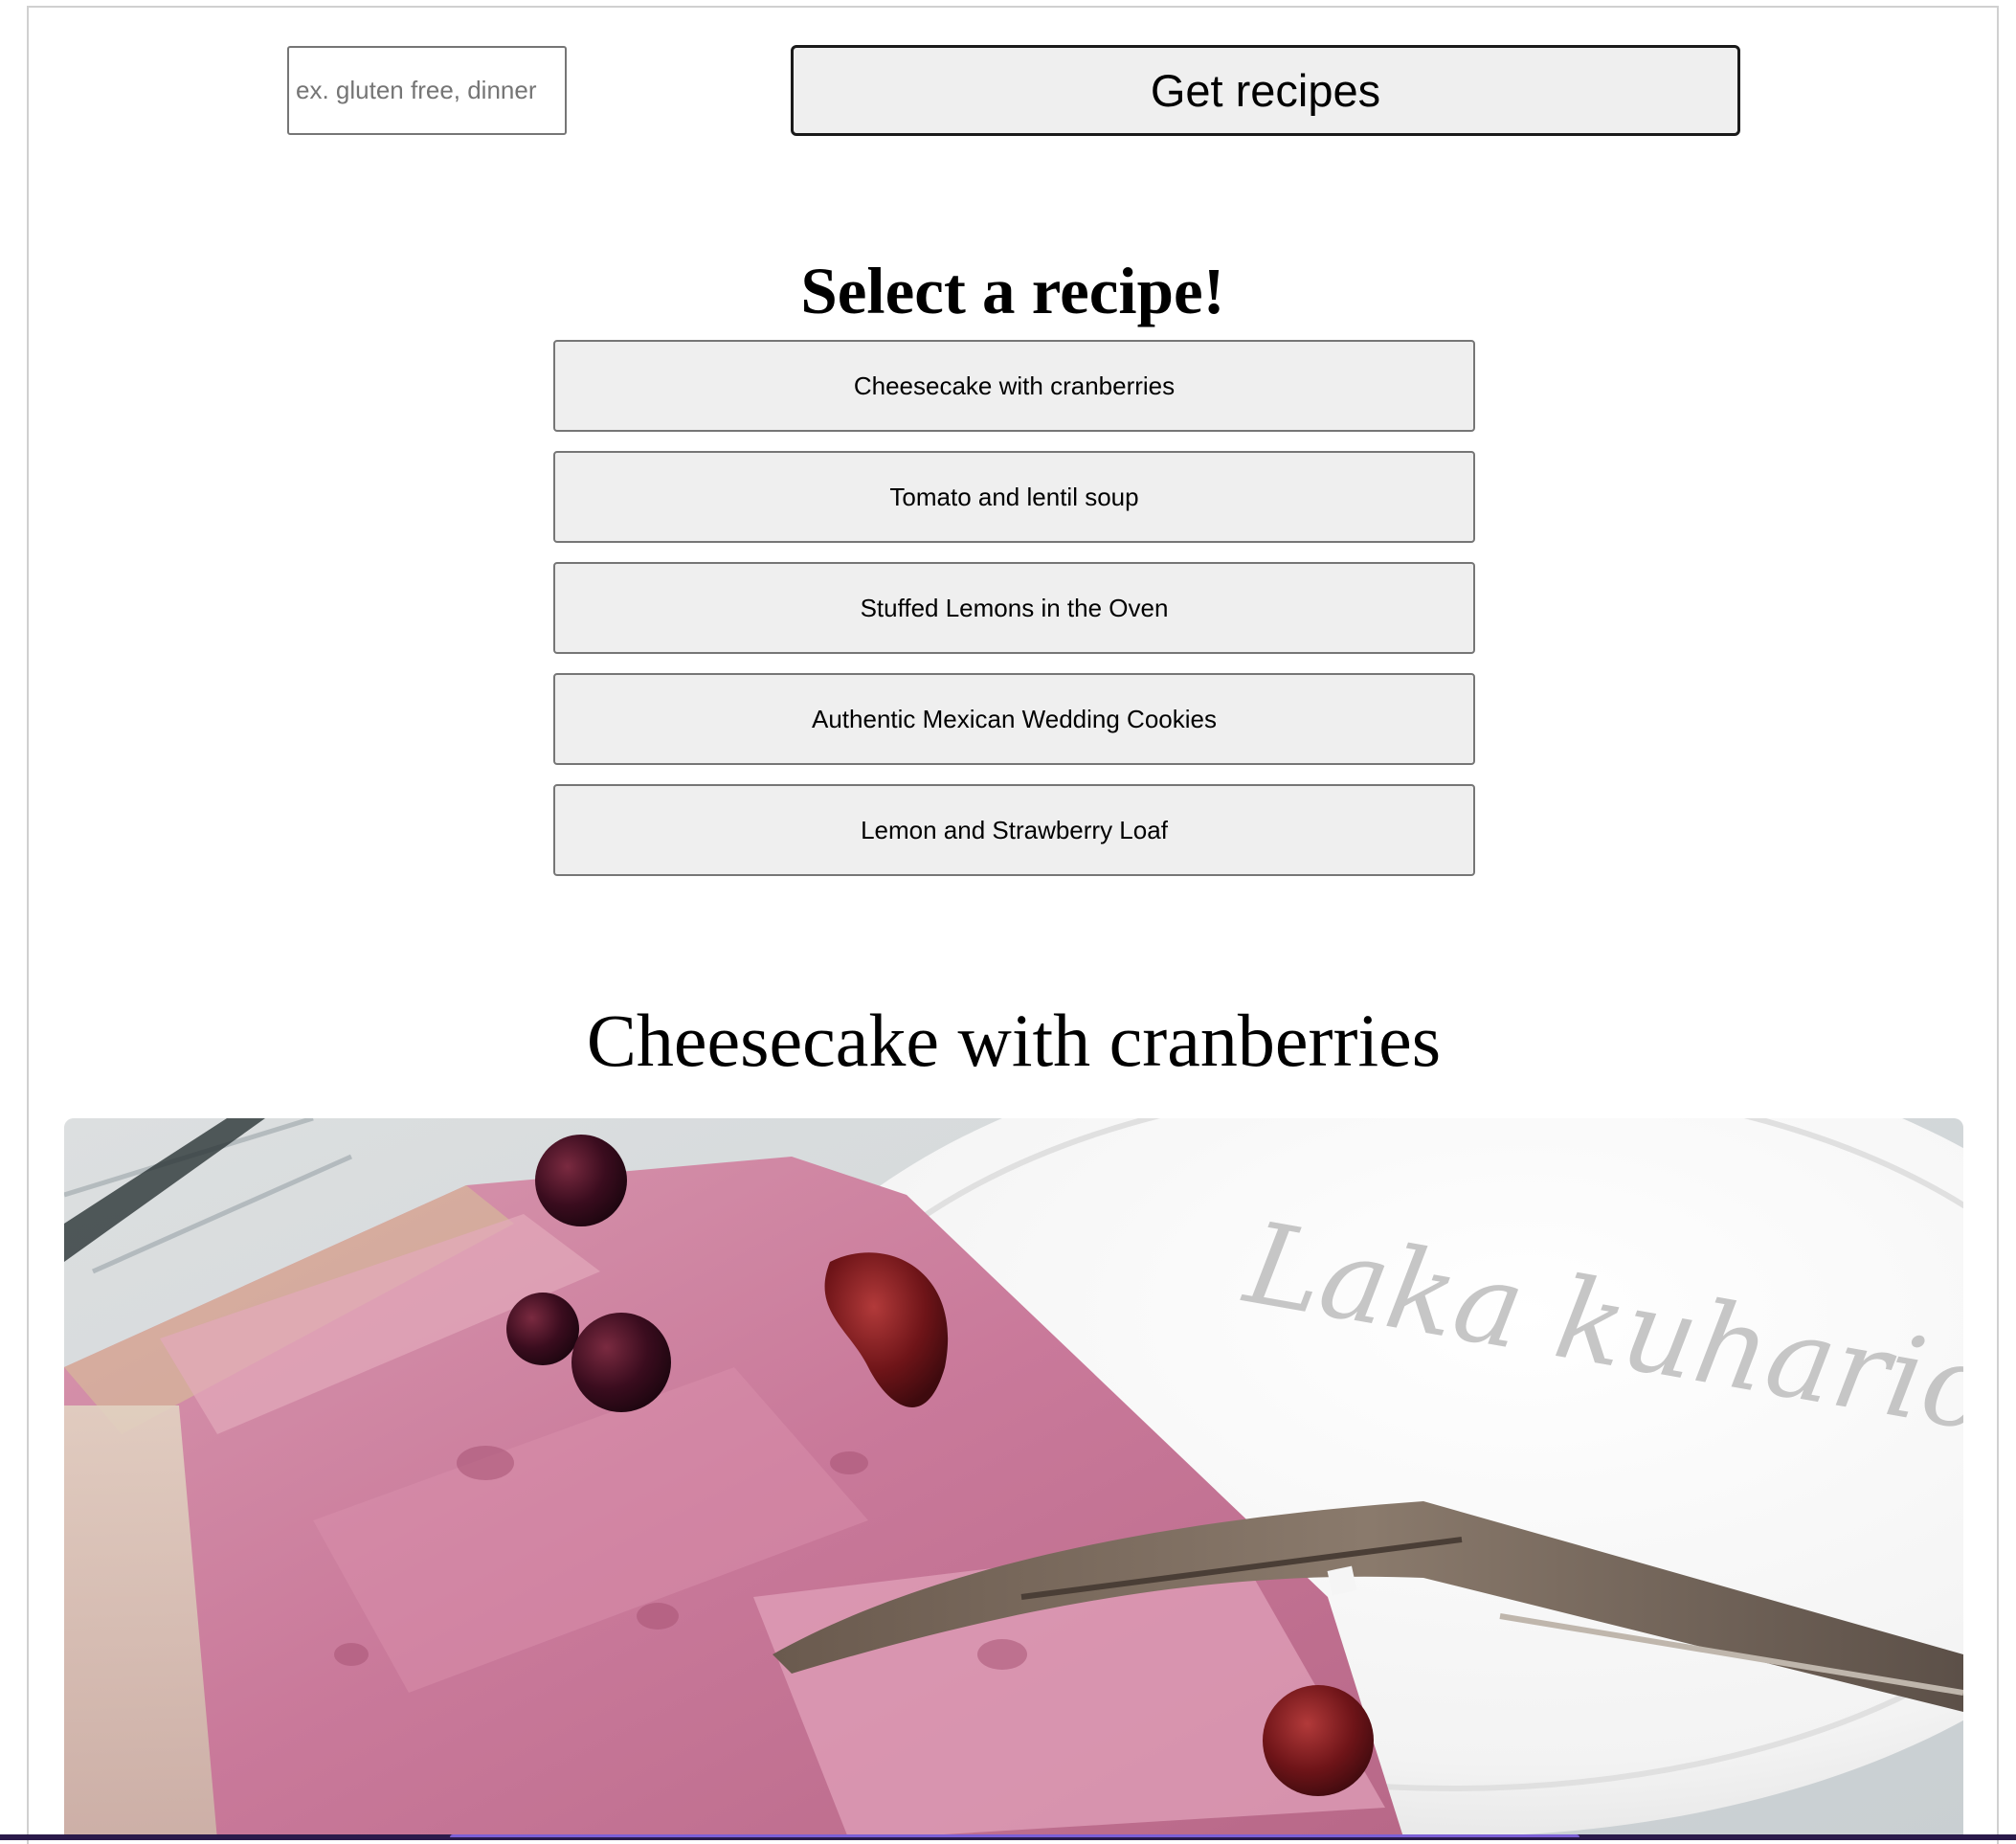  I want to click on recipe-button-cheesecake: Cheesecake with cranberries, so click(1014, 386).